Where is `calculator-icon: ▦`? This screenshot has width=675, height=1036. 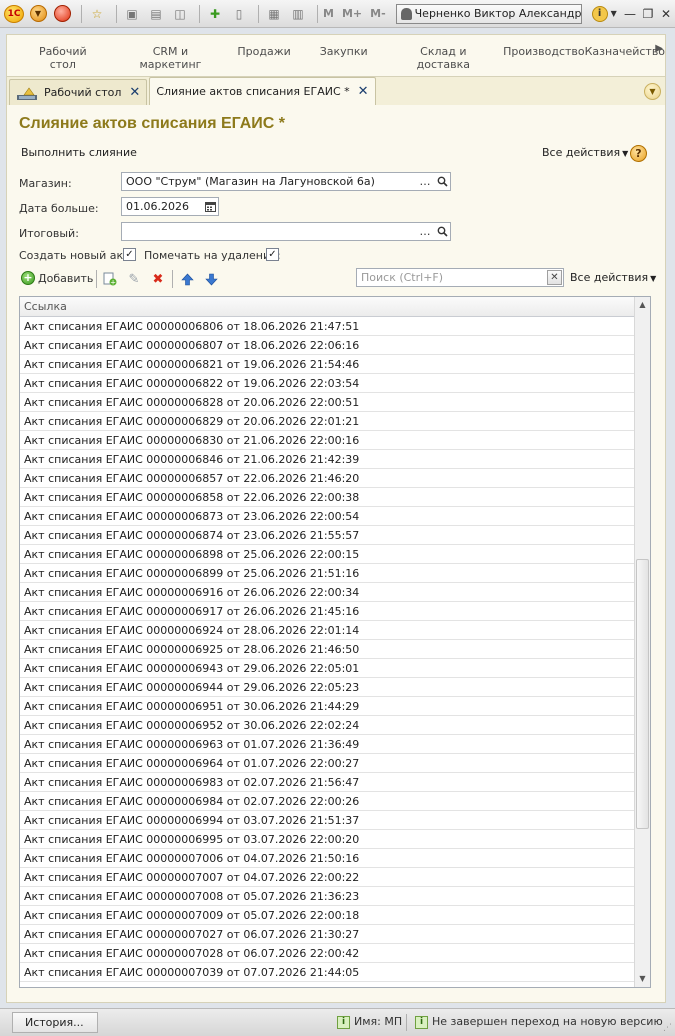 calculator-icon: ▦ is located at coordinates (274, 14).